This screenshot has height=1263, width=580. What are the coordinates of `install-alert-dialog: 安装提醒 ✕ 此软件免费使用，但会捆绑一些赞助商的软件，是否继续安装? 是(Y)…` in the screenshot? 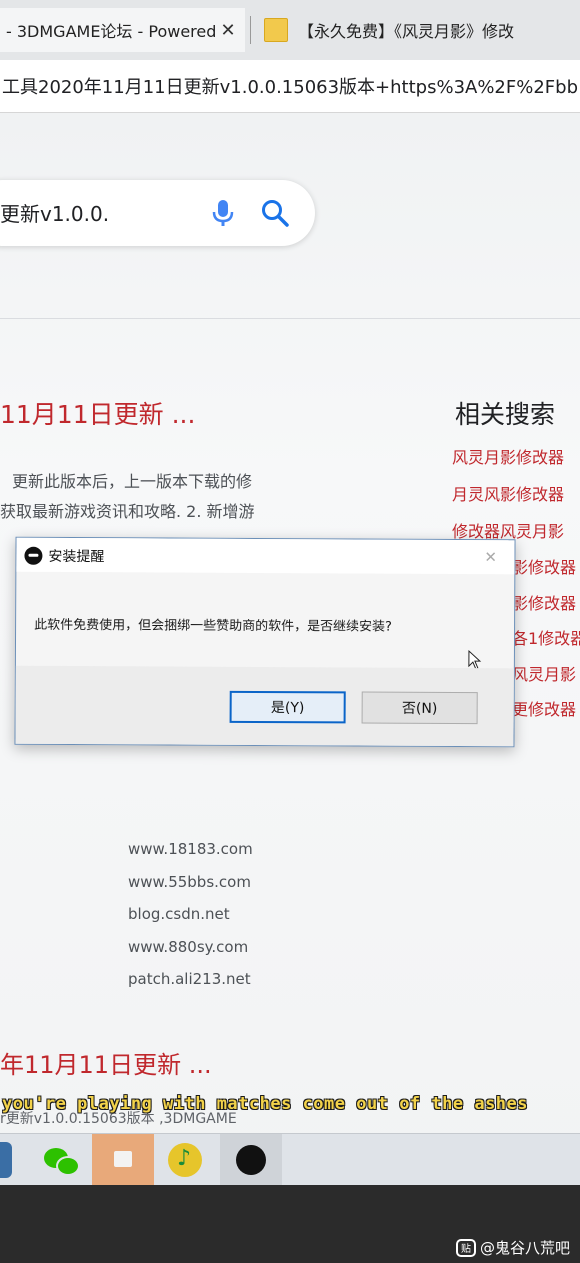 It's located at (265, 642).